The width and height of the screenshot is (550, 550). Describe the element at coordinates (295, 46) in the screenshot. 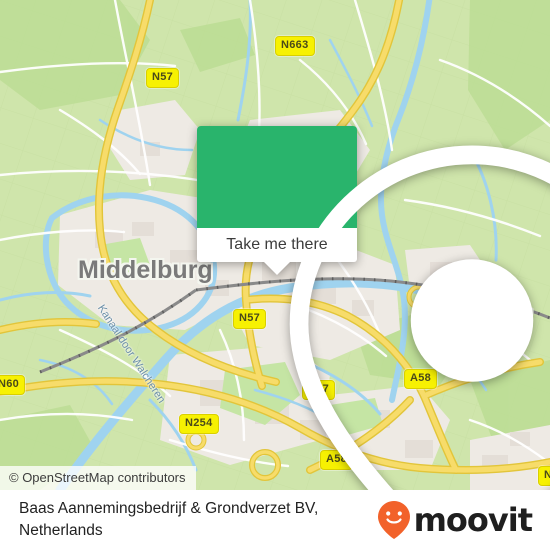

I see `road-shield-n663: N663` at that location.